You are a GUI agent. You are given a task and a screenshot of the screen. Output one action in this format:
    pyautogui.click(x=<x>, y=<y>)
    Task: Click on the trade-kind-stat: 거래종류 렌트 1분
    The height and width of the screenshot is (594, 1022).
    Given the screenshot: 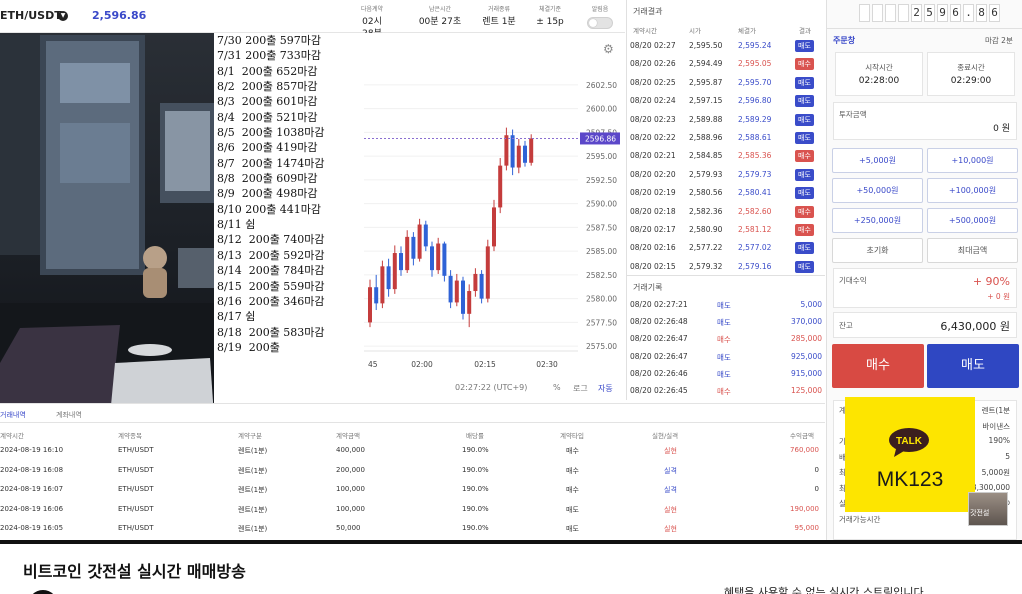 What is the action you would take?
    pyautogui.click(x=499, y=16)
    